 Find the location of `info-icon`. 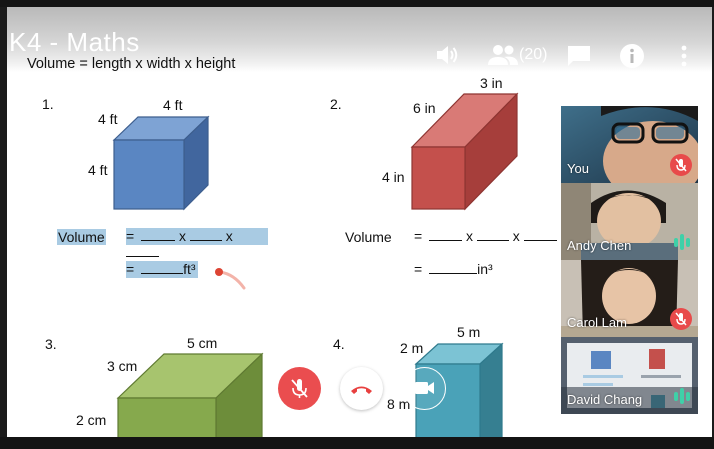

info-icon is located at coordinates (632, 56).